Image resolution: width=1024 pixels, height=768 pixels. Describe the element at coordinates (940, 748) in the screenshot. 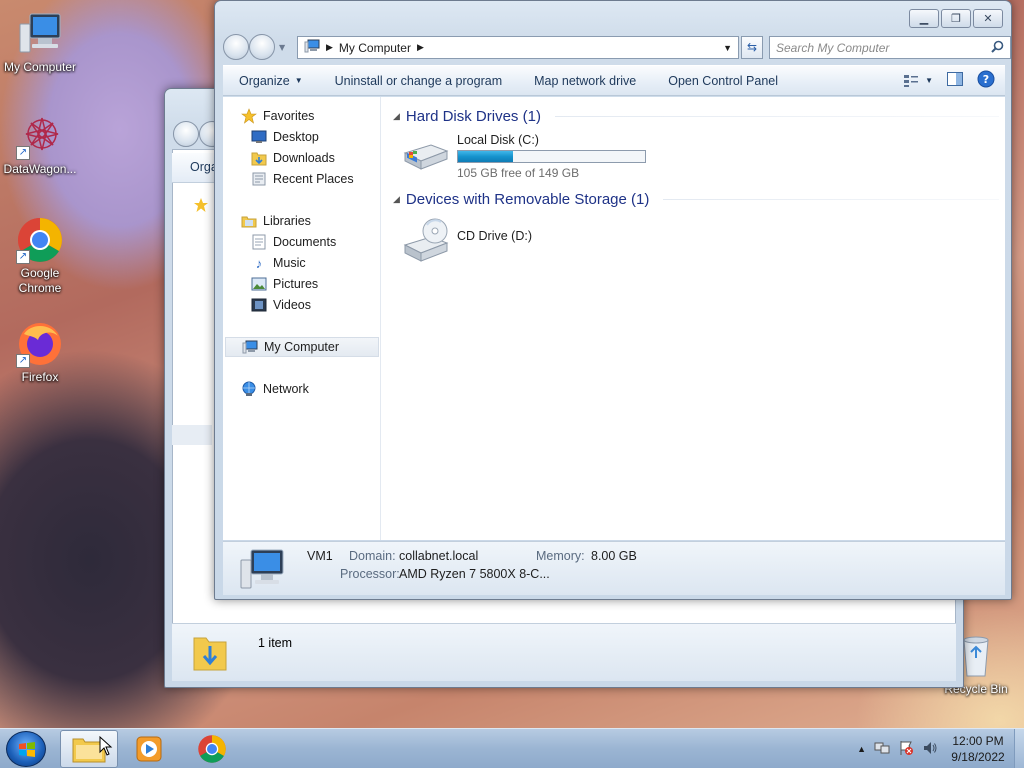

I see `system-tray: ▲ 12:00 PM 9/18/2022` at that location.